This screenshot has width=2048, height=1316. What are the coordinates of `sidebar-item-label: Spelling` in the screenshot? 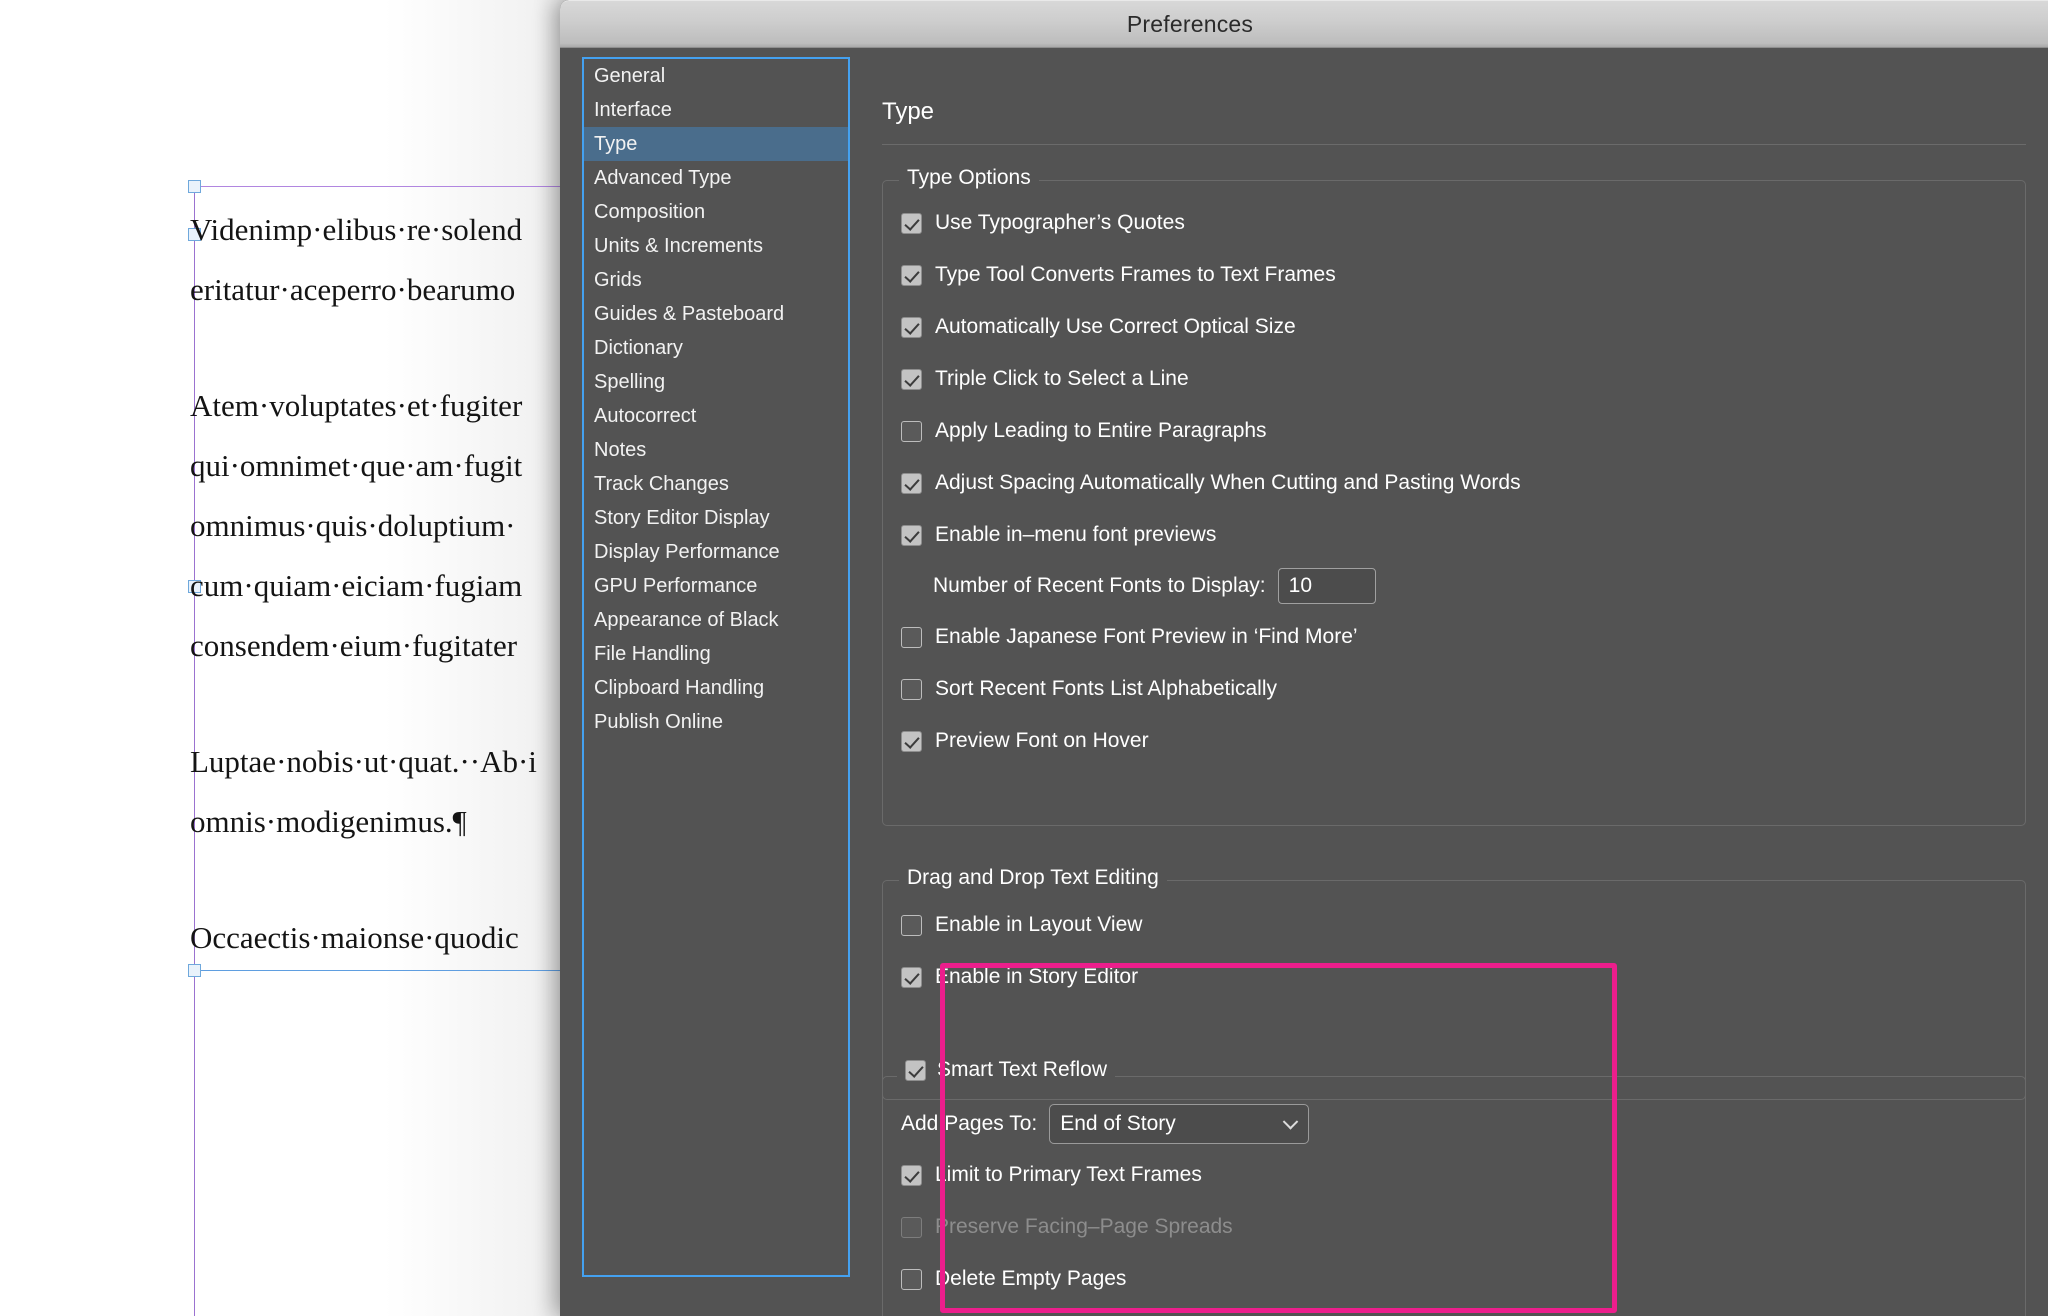 It's located at (630, 382).